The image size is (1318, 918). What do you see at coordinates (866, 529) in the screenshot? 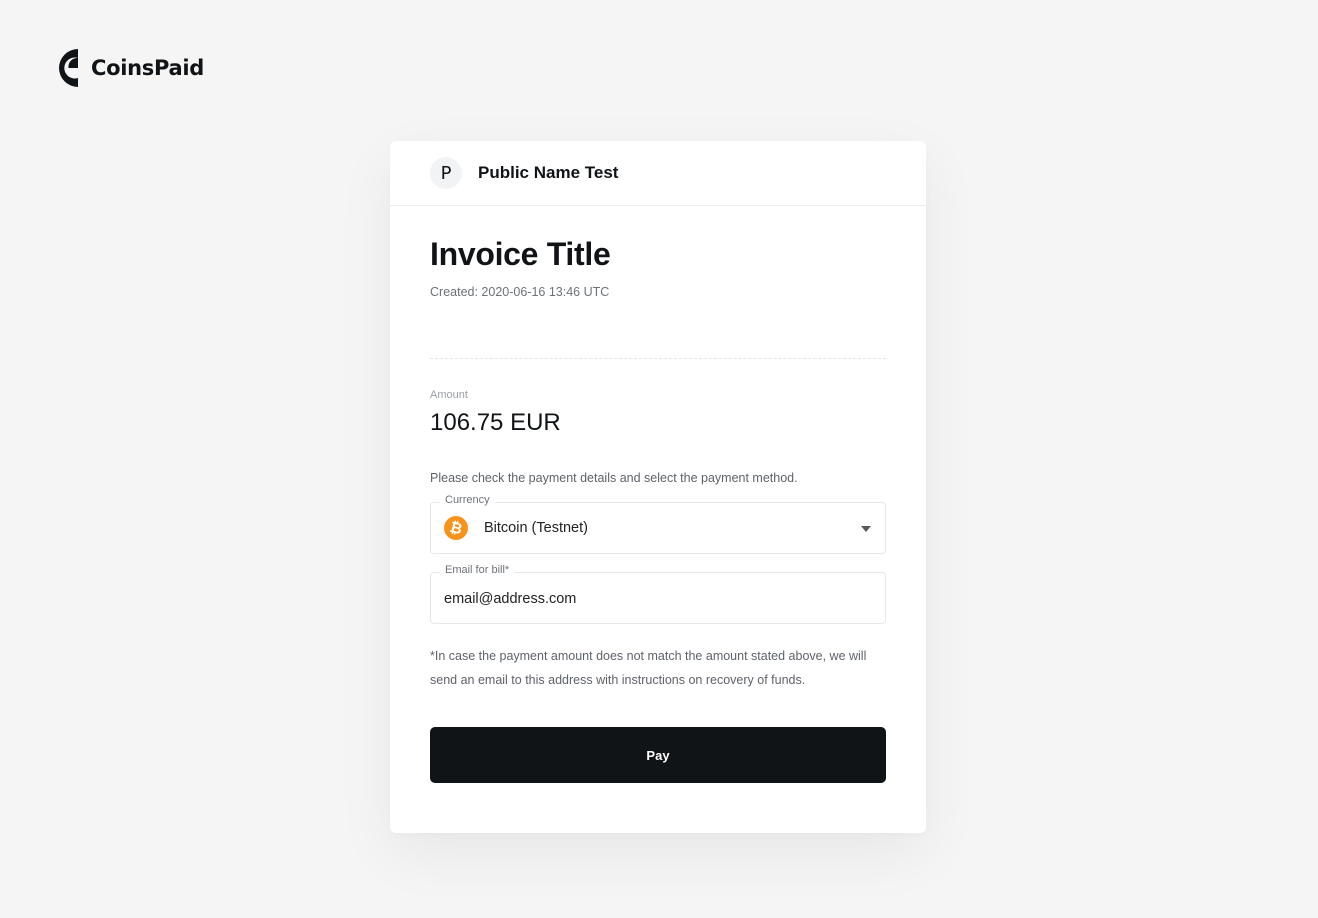
I see `chevron-down-icon` at bounding box center [866, 529].